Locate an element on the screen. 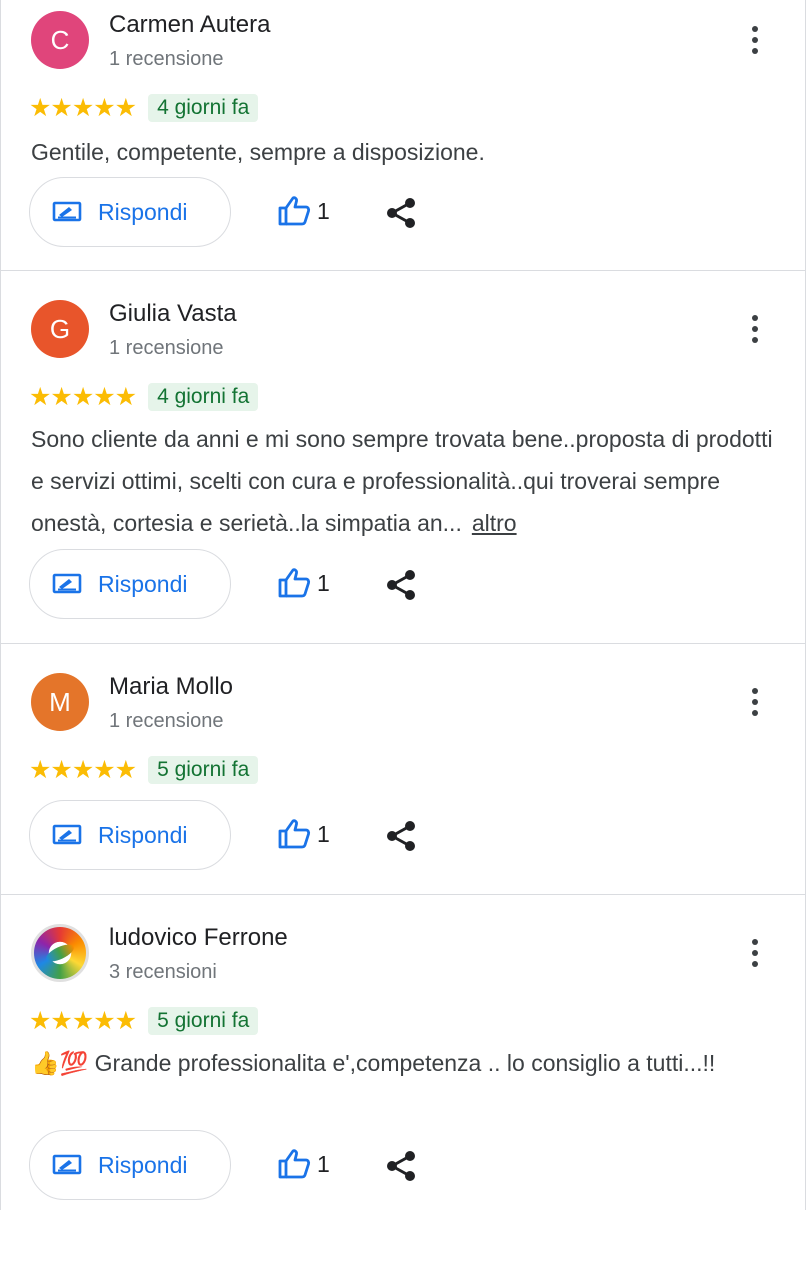 The width and height of the screenshot is (806, 1278). read-more-link: altro is located at coordinates (494, 523).